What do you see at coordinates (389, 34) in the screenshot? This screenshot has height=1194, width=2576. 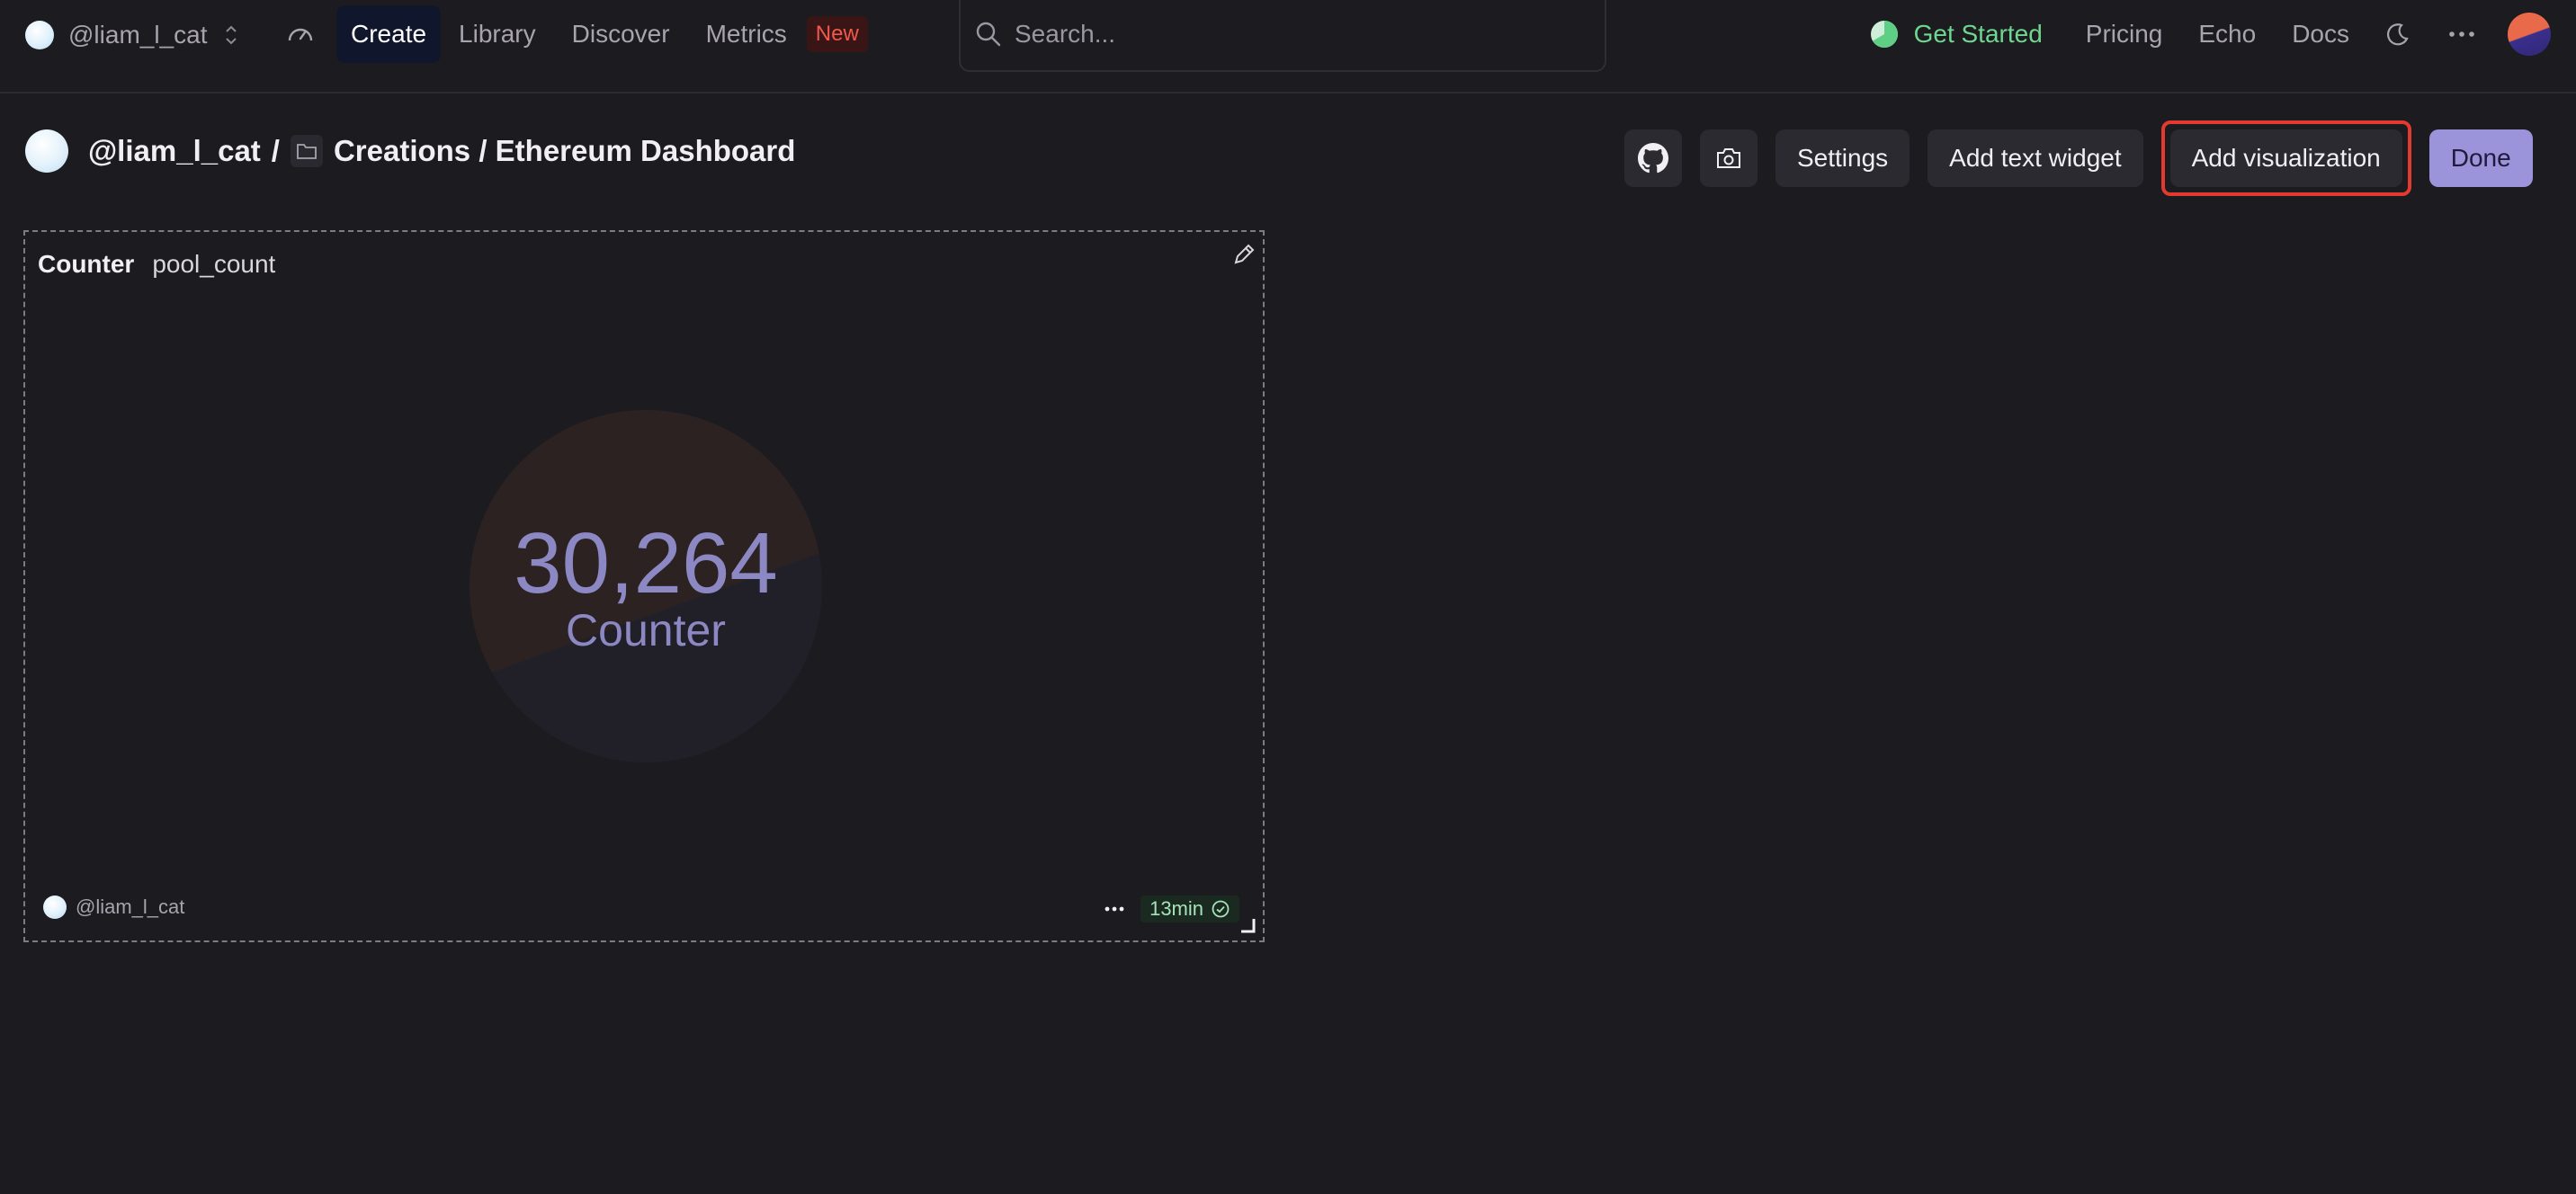 I see `nav-create: Create` at bounding box center [389, 34].